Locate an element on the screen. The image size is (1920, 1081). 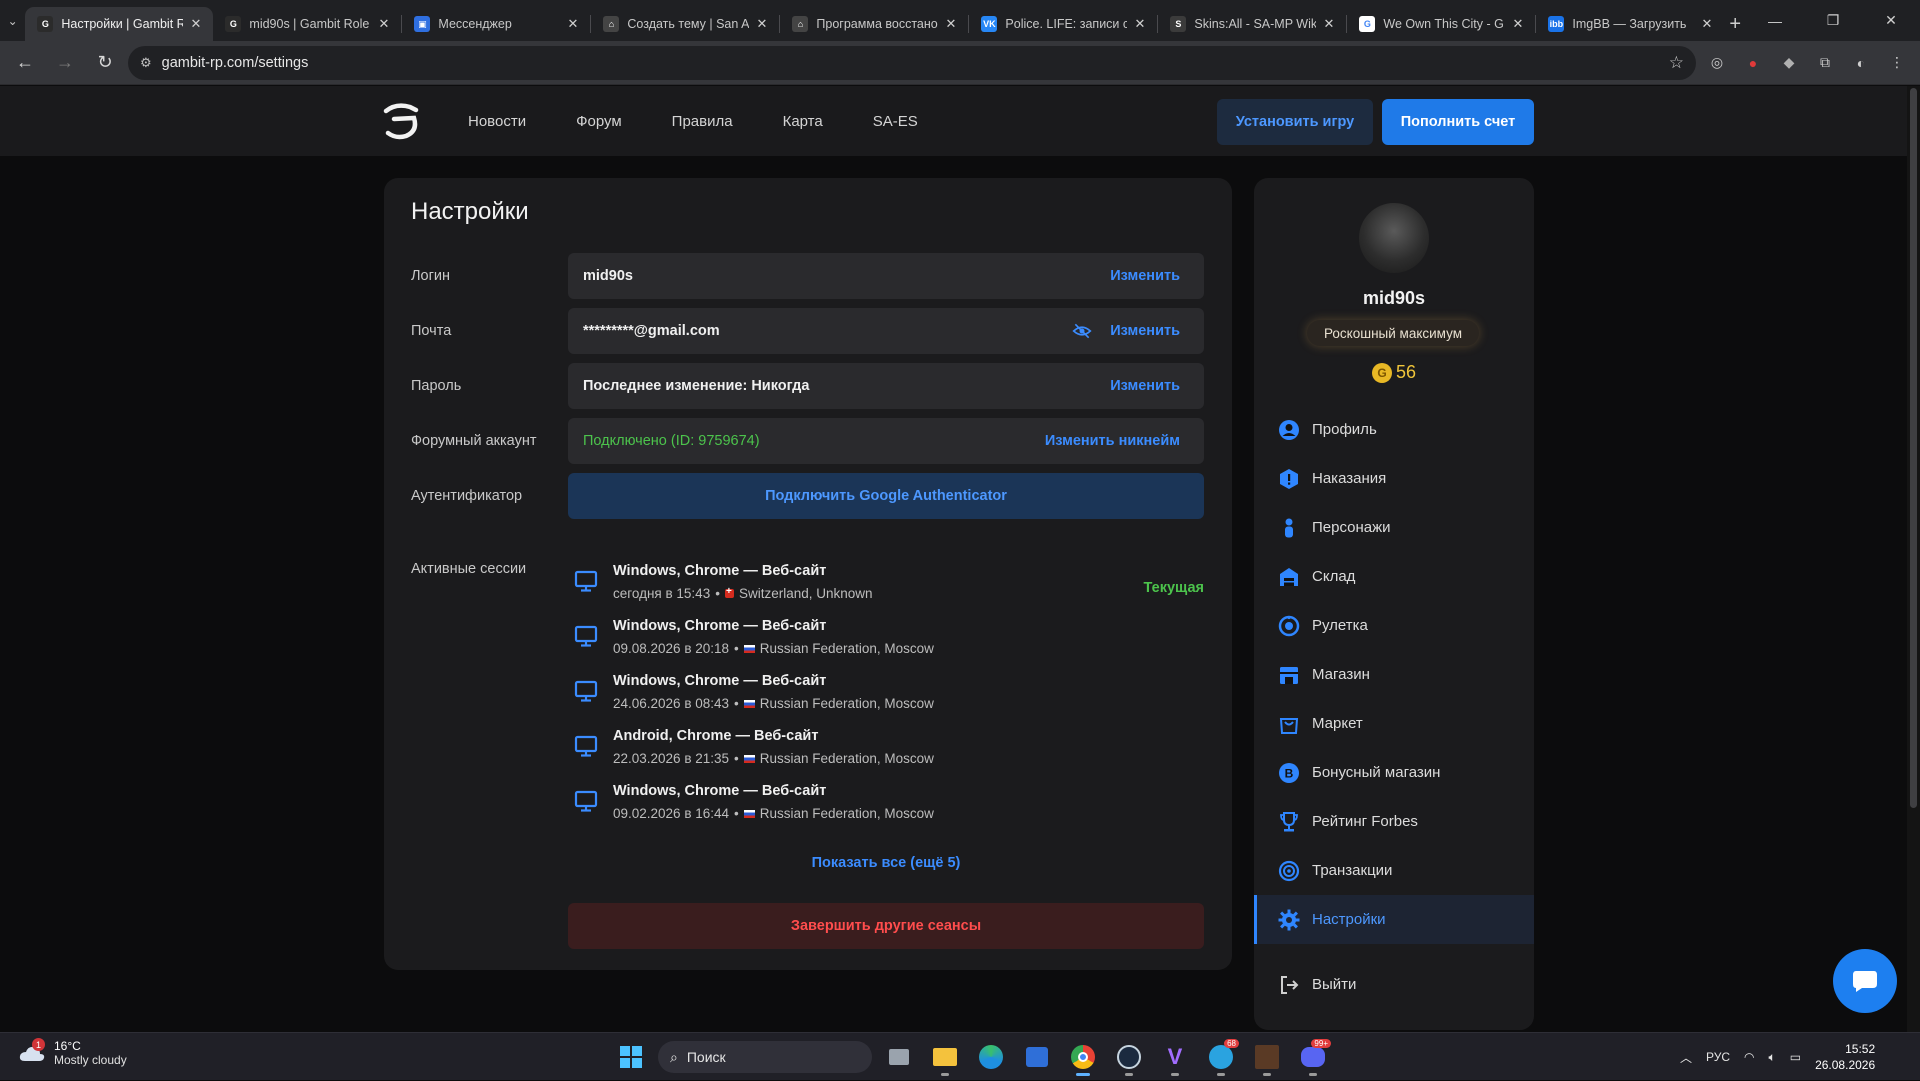
weather-widget: 1 16°C Mostly cloudy is located at coordinates (72, 1052).